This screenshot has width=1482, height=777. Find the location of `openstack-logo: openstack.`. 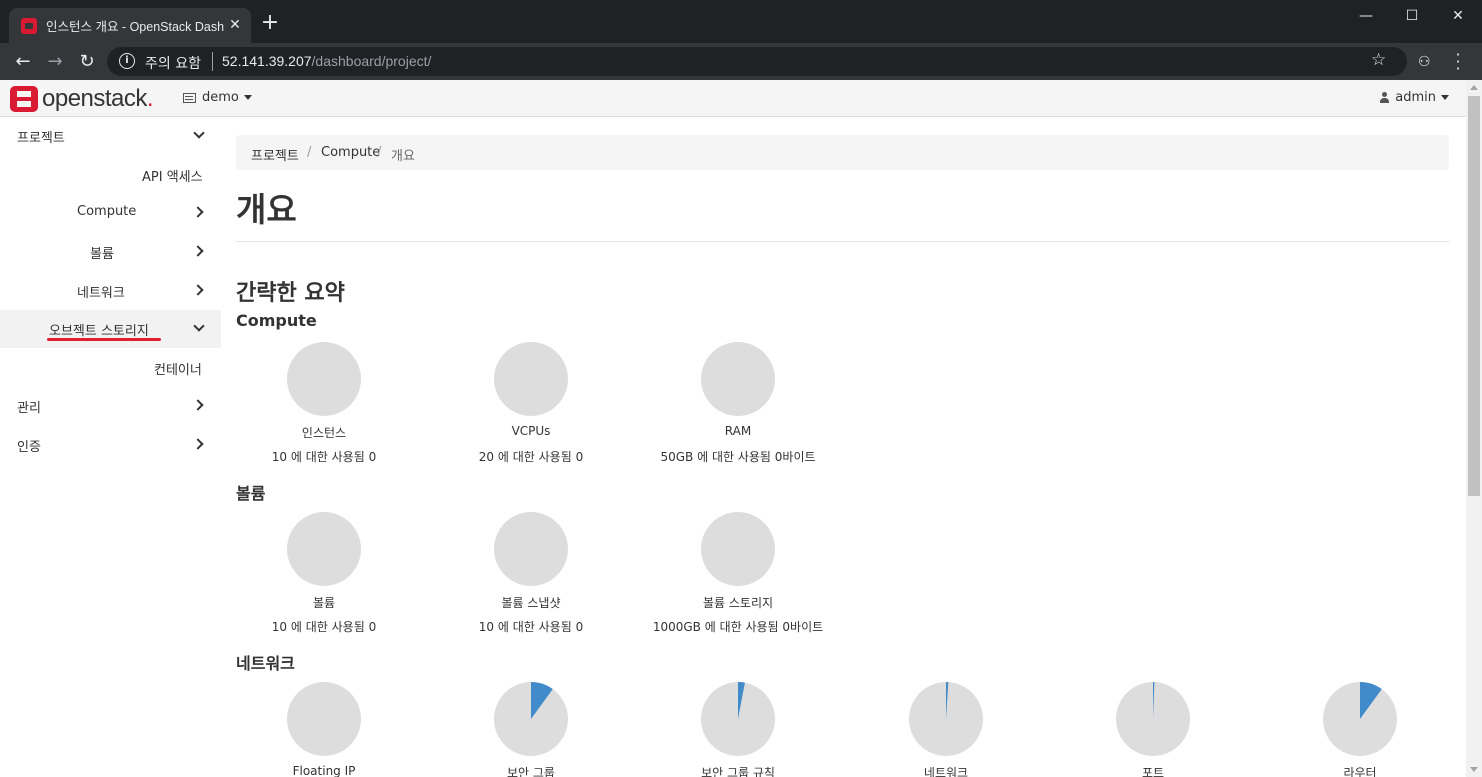

openstack-logo: openstack. is located at coordinates (82, 99).